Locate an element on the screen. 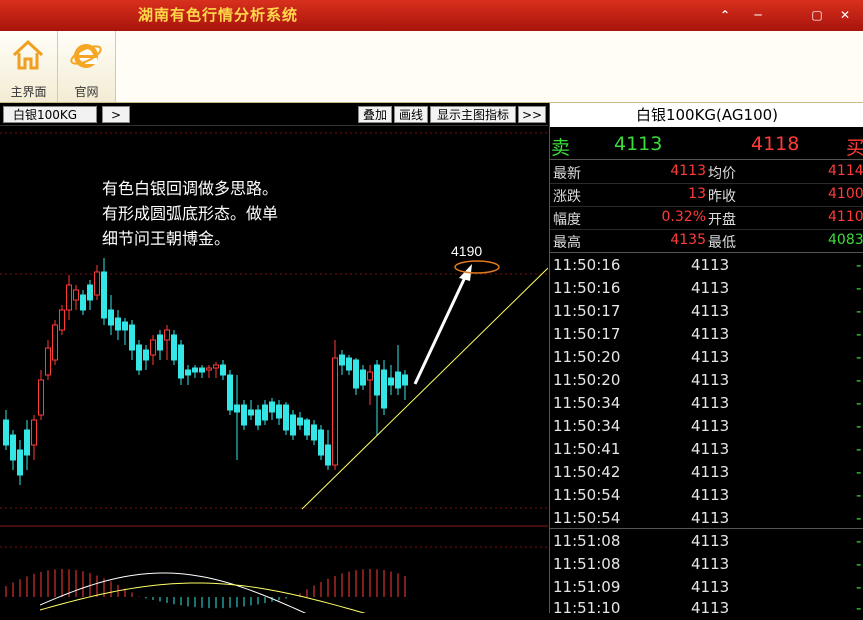 The width and height of the screenshot is (863, 620). tick-row: 11:51:08 4113 - is located at coordinates (706, 564).